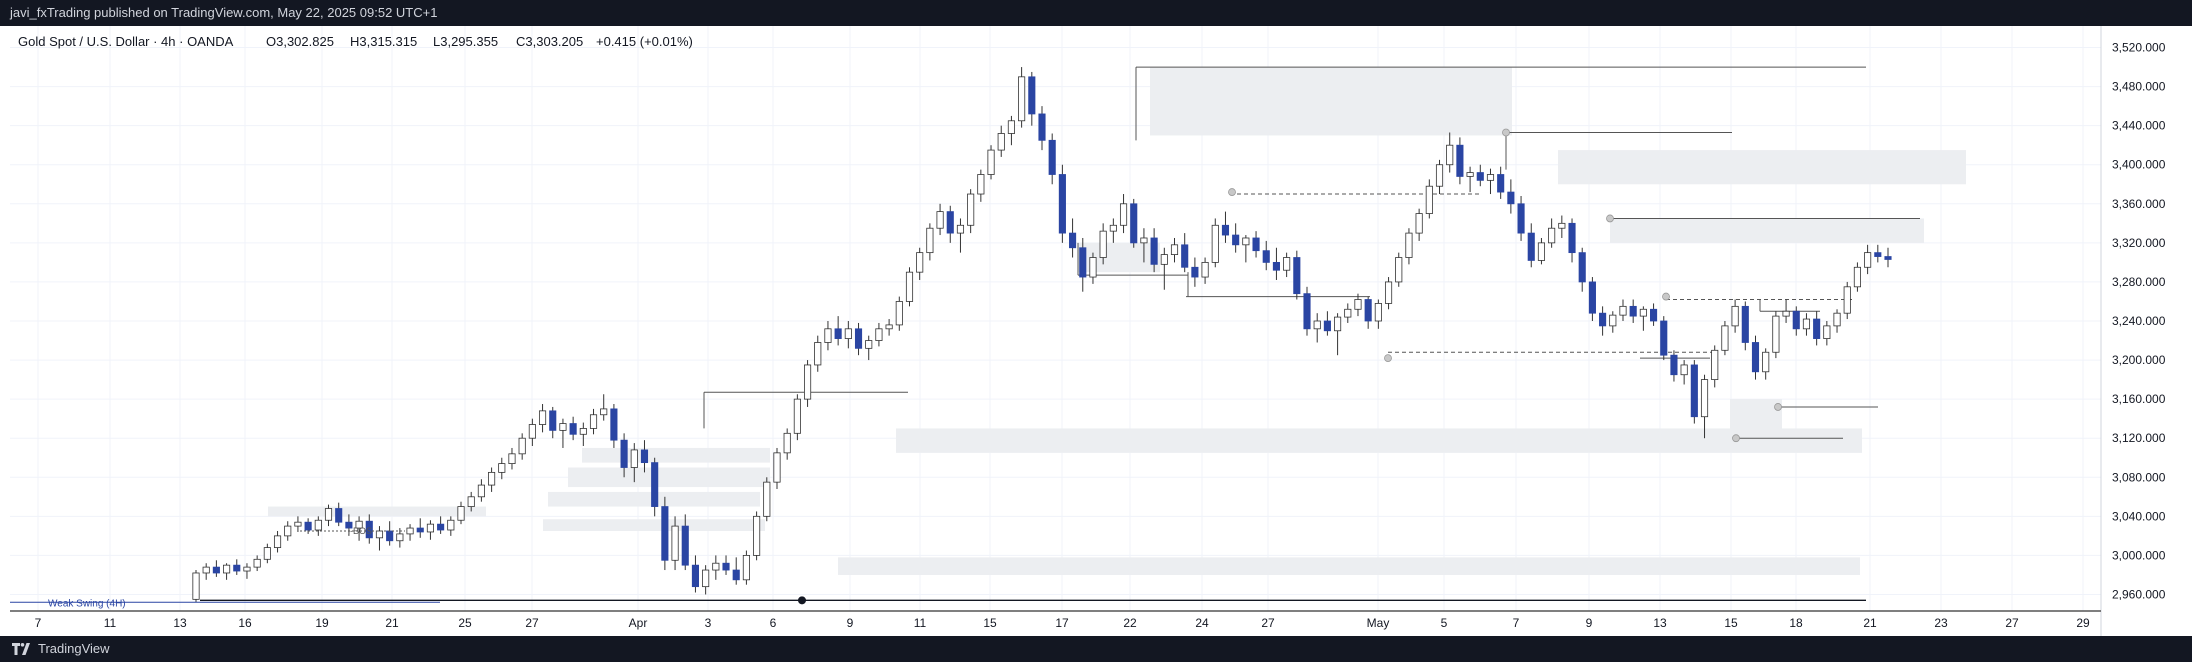 The height and width of the screenshot is (662, 2192). Describe the element at coordinates (87, 603) in the screenshot. I see `weak-swing-label: Weak Swing (4H)` at that location.